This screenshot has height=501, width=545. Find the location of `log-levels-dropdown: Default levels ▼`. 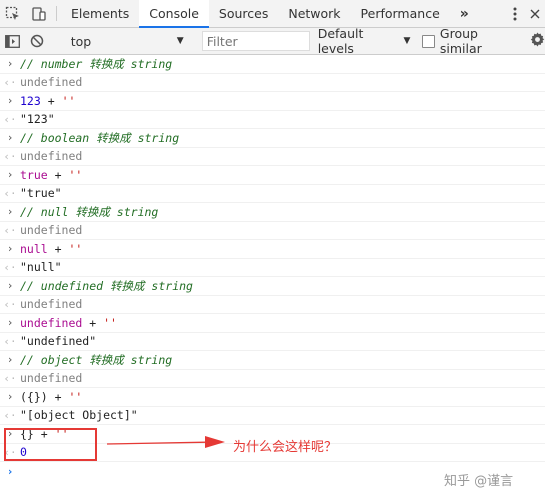

log-levels-dropdown: Default levels ▼ is located at coordinates (364, 41).